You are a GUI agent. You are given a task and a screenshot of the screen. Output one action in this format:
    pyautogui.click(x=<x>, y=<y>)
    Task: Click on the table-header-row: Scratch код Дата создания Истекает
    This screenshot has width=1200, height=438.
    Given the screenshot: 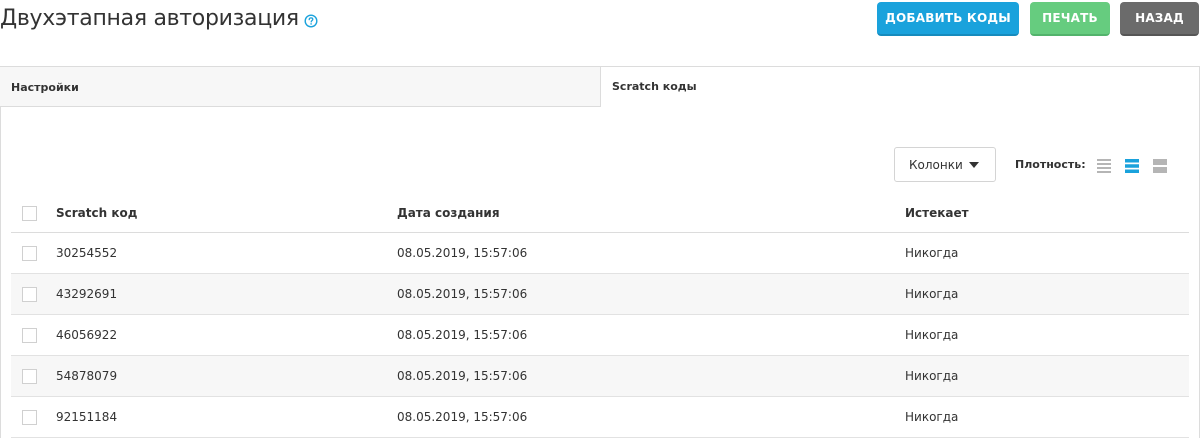 What is the action you would take?
    pyautogui.click(x=600, y=213)
    